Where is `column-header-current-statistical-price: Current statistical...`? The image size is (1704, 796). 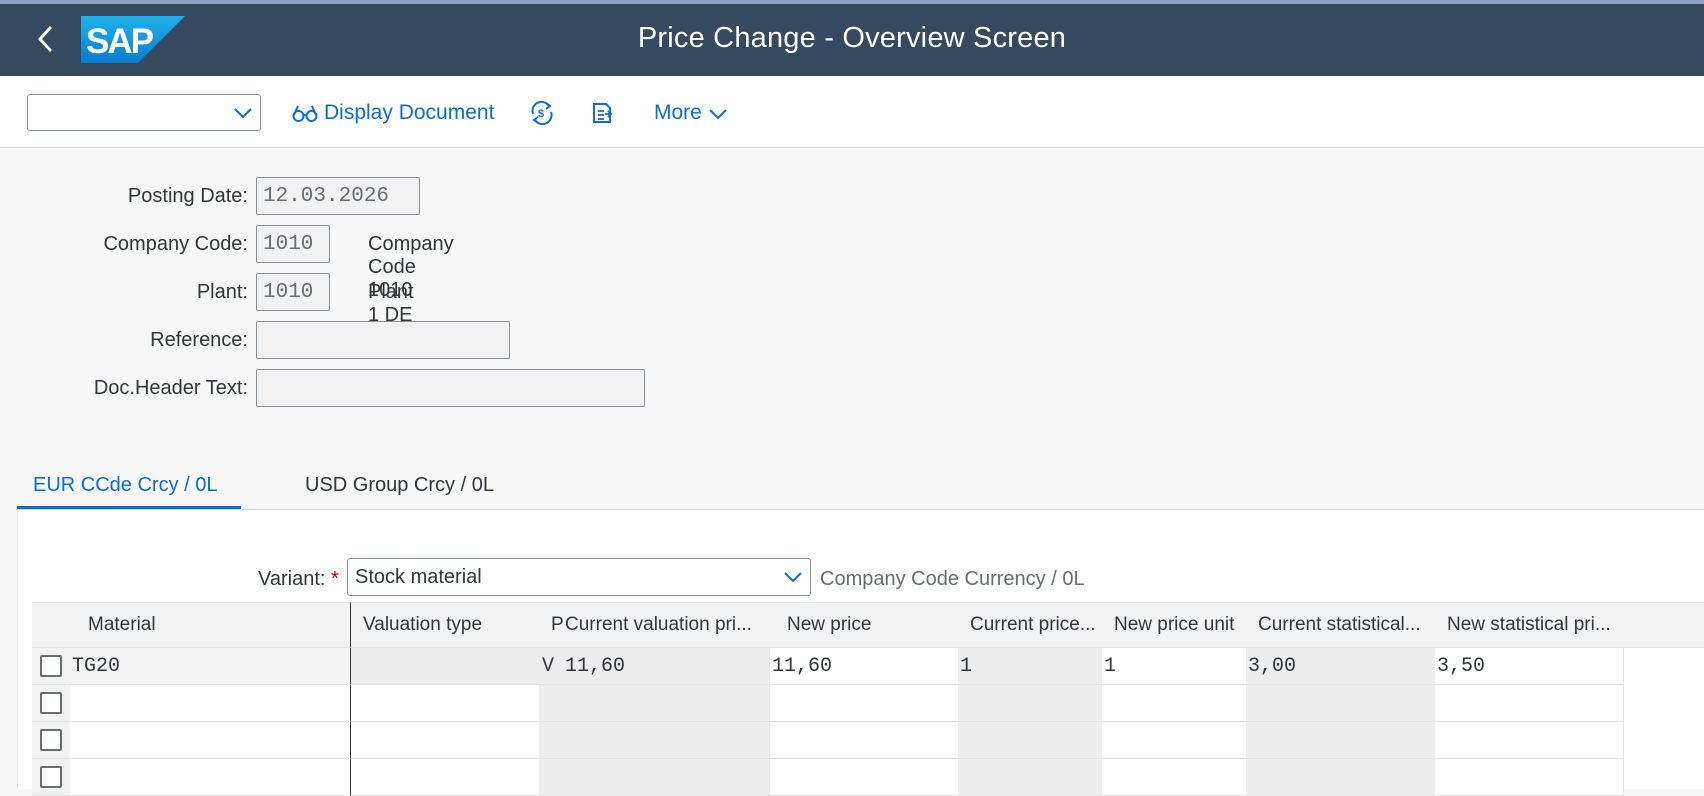 column-header-current-statistical-price: Current statistical... is located at coordinates (1340, 625).